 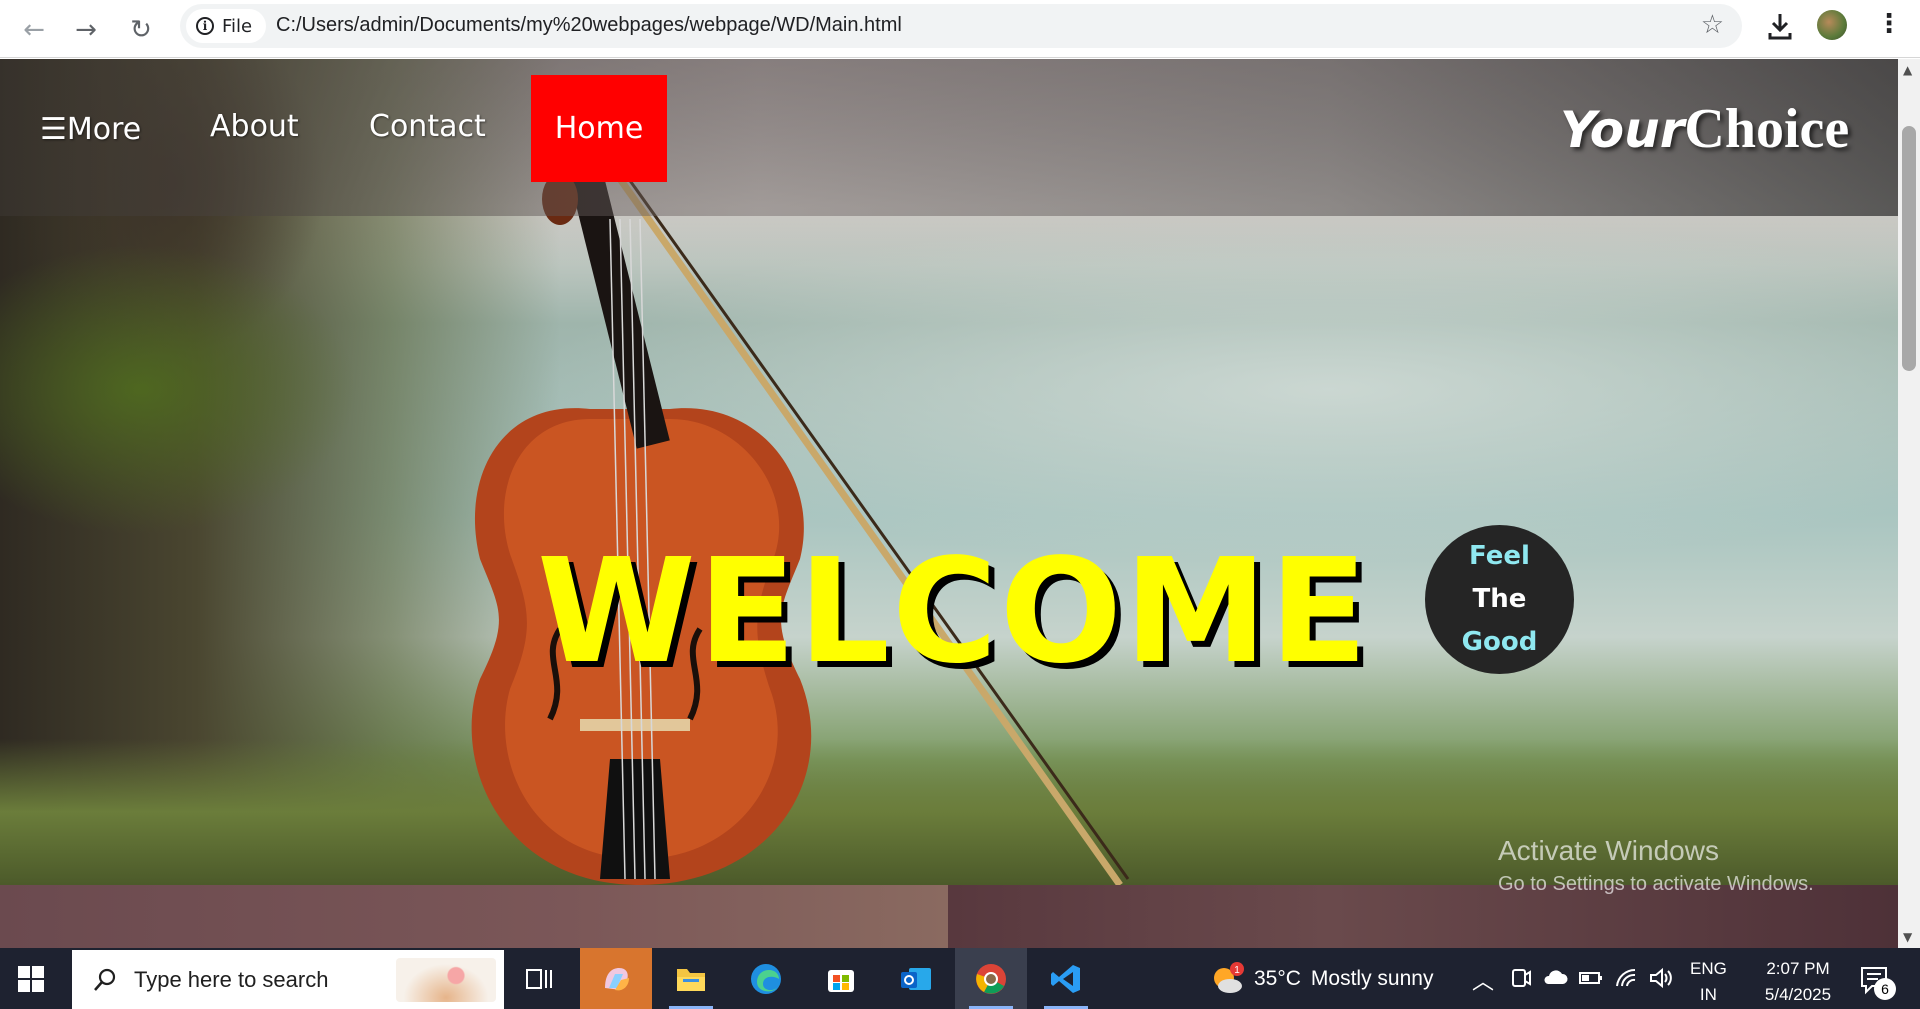 I want to click on weather-condition: Mostly sunny, so click(x=1372, y=978).